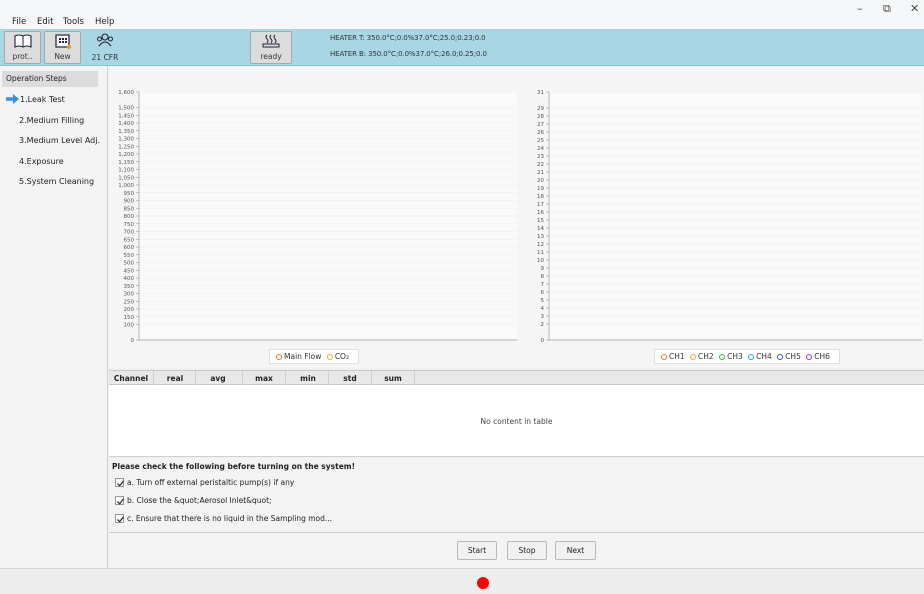 This screenshot has width=924, height=594. I want to click on stats-table-body: No content in table, so click(516, 421).